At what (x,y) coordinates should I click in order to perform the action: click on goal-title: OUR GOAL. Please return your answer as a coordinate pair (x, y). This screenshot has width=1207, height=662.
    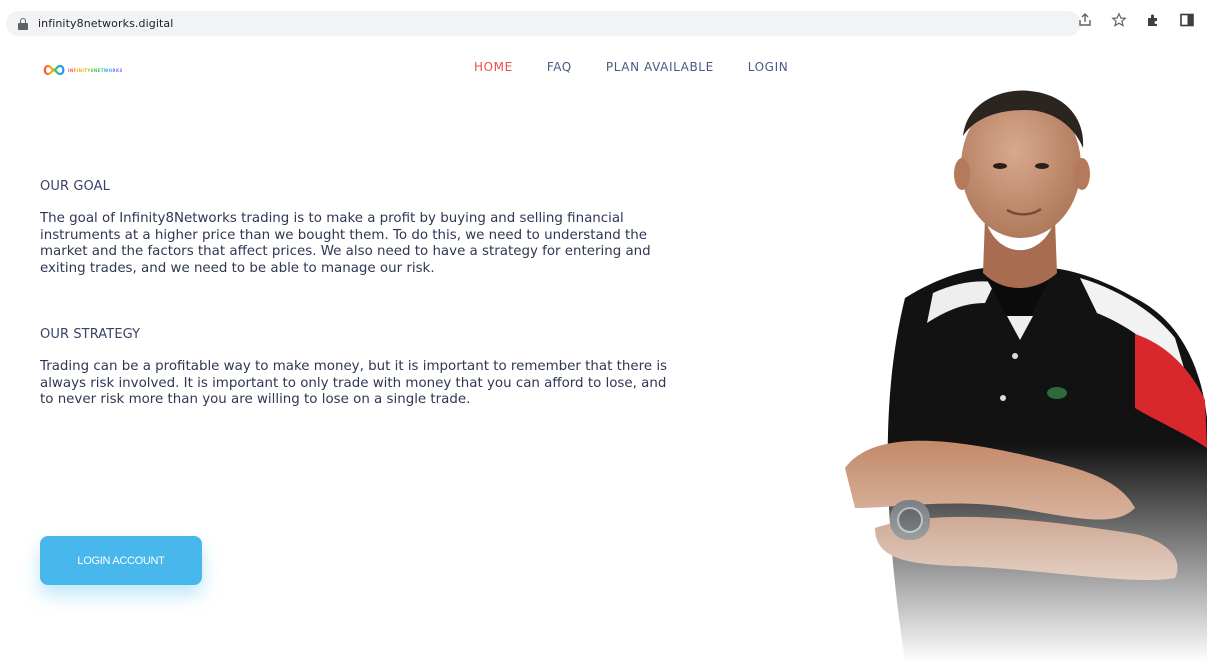
    Looking at the image, I should click on (75, 186).